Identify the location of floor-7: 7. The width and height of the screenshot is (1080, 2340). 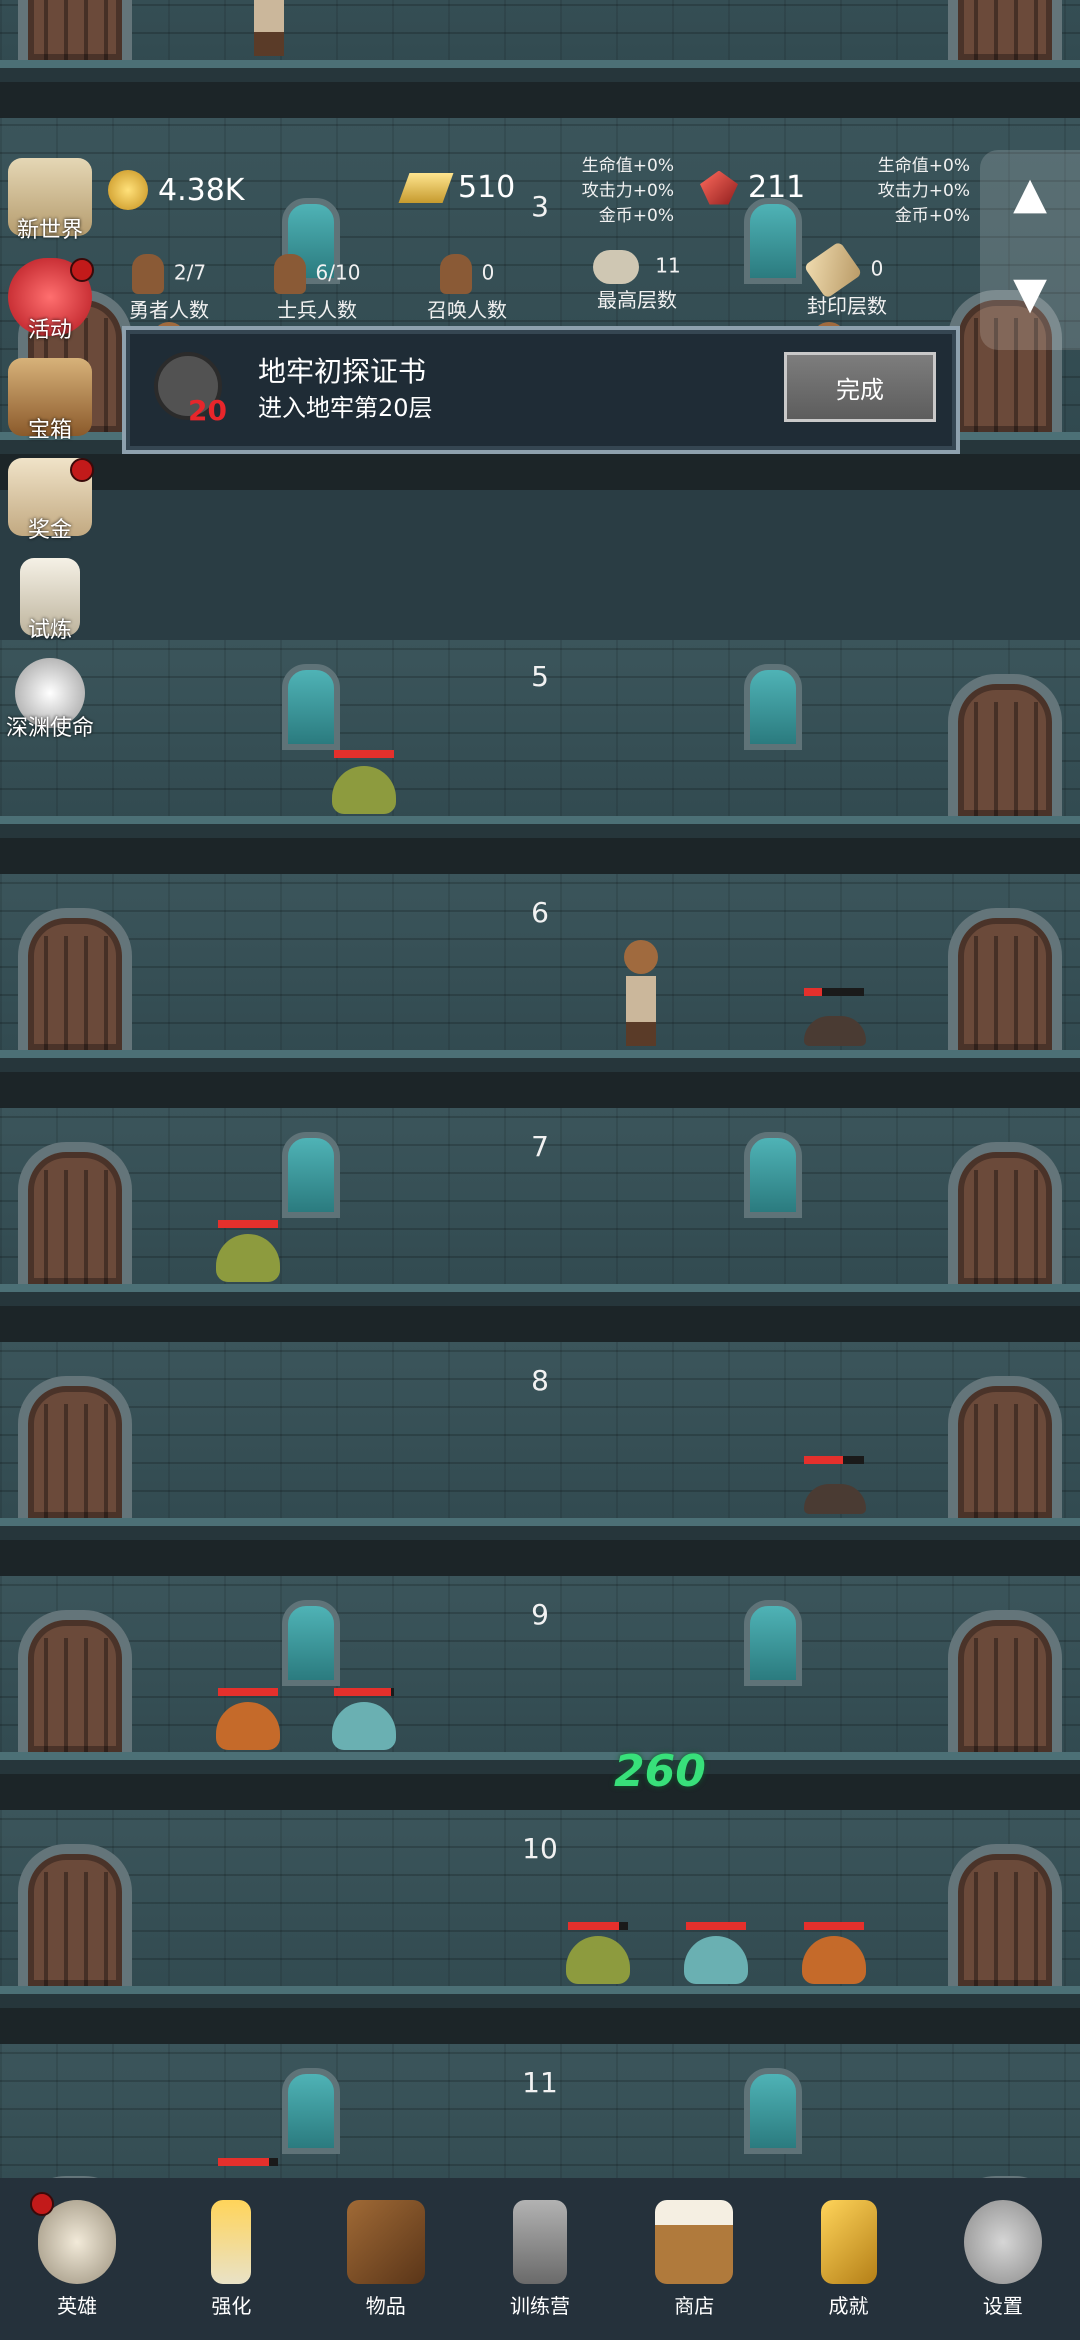
(540, 1225).